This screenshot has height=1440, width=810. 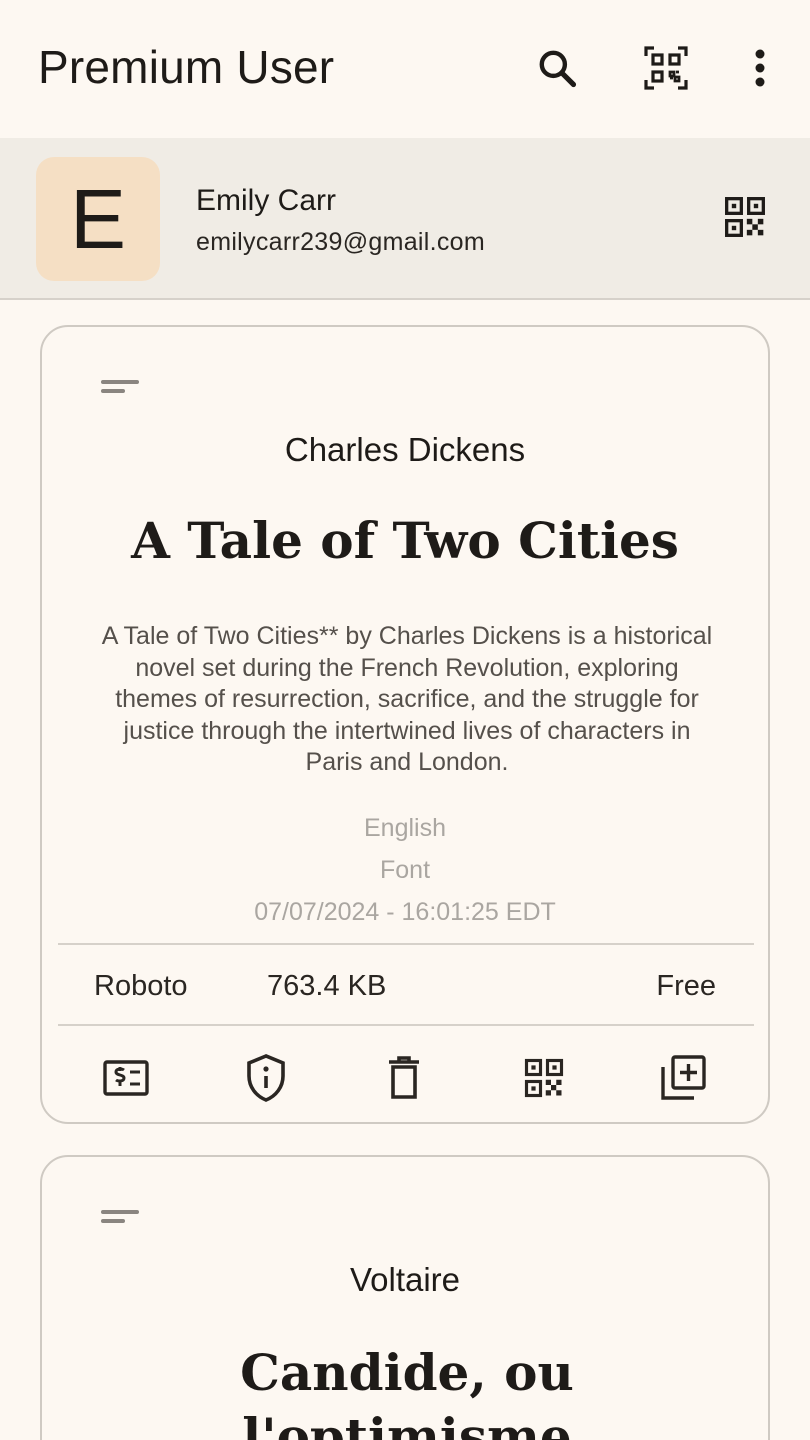 I want to click on info-button, so click(x=266, y=1078).